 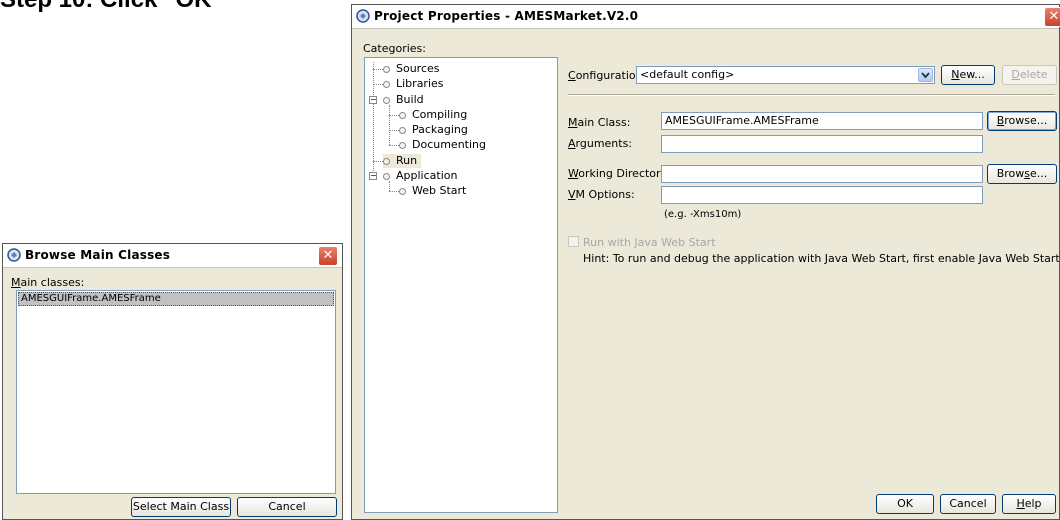 What do you see at coordinates (433, 130) in the screenshot?
I see `tree-node-packaging: Packaging` at bounding box center [433, 130].